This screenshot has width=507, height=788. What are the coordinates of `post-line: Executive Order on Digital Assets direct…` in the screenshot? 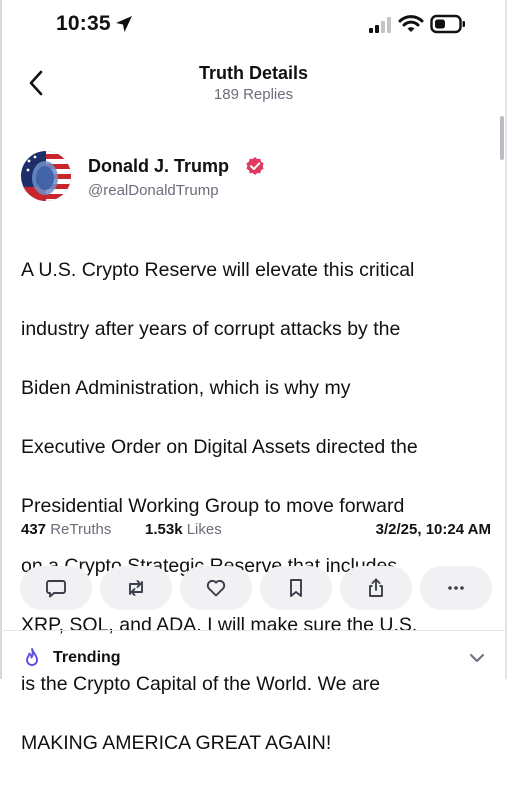 It's located at (219, 447).